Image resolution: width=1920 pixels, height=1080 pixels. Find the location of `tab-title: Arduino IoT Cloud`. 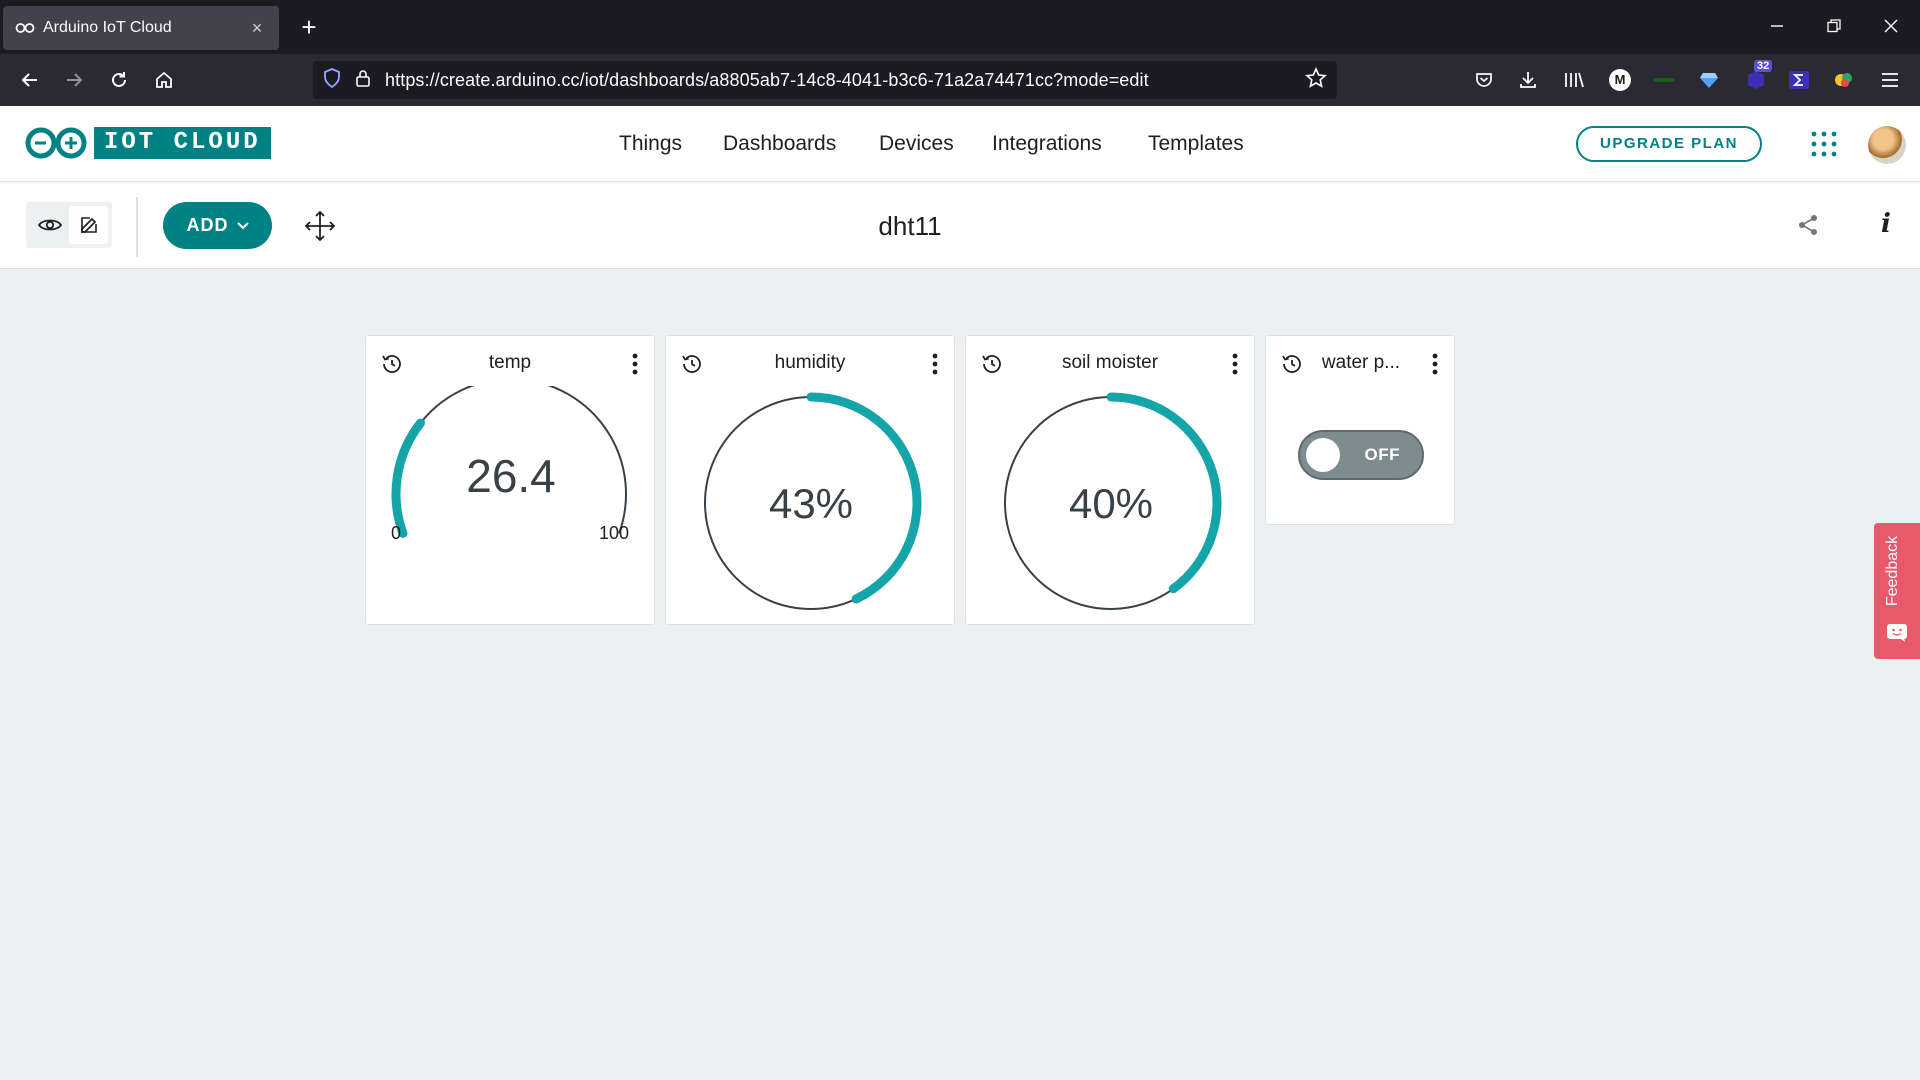

tab-title: Arduino IoT Cloud is located at coordinates (107, 27).